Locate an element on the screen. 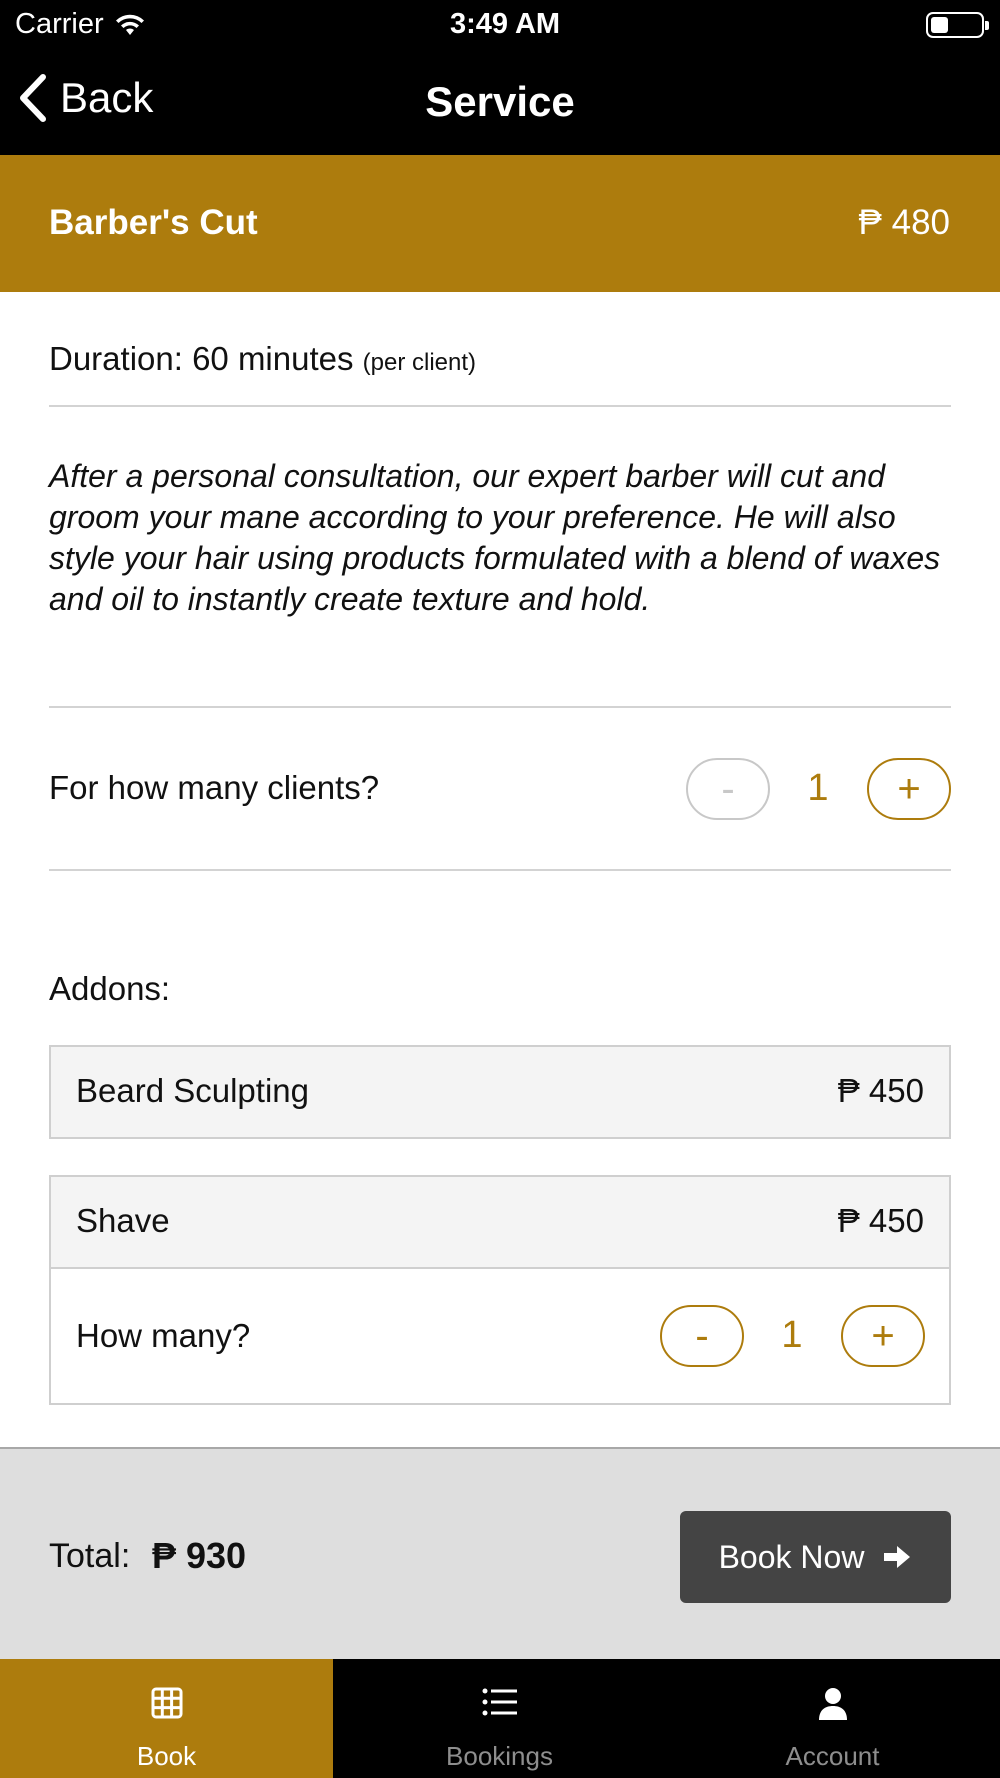  duration-text: Duration: 60 minutes (per client) is located at coordinates (262, 359).